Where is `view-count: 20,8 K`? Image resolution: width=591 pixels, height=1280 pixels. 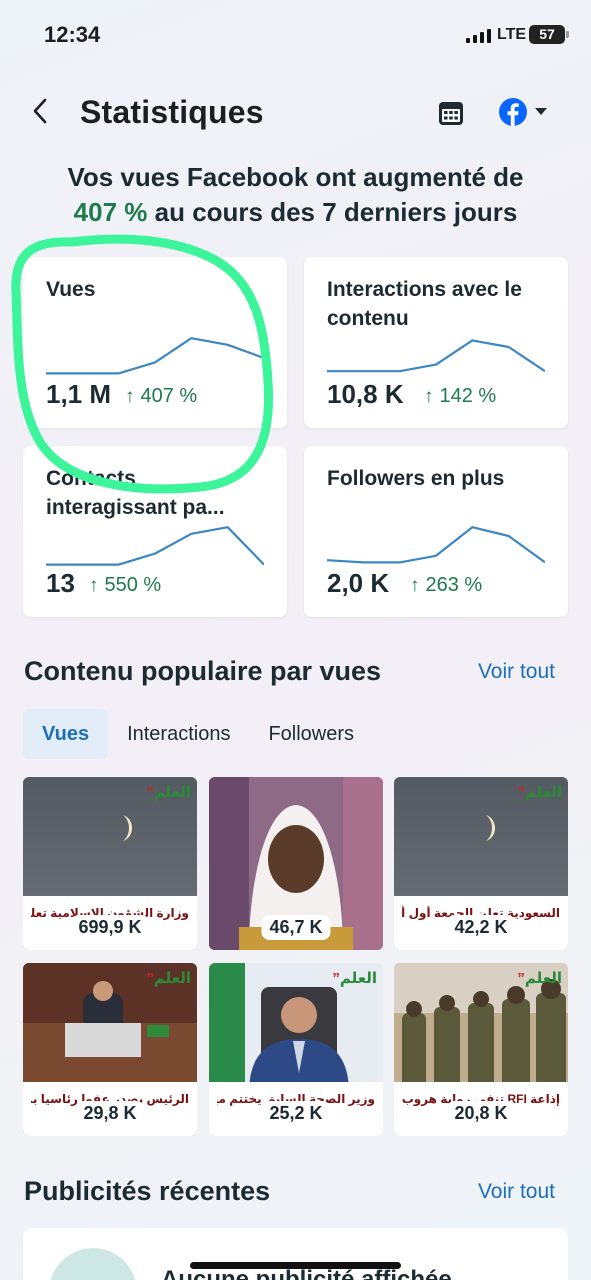
view-count: 20,8 K is located at coordinates (481, 1113).